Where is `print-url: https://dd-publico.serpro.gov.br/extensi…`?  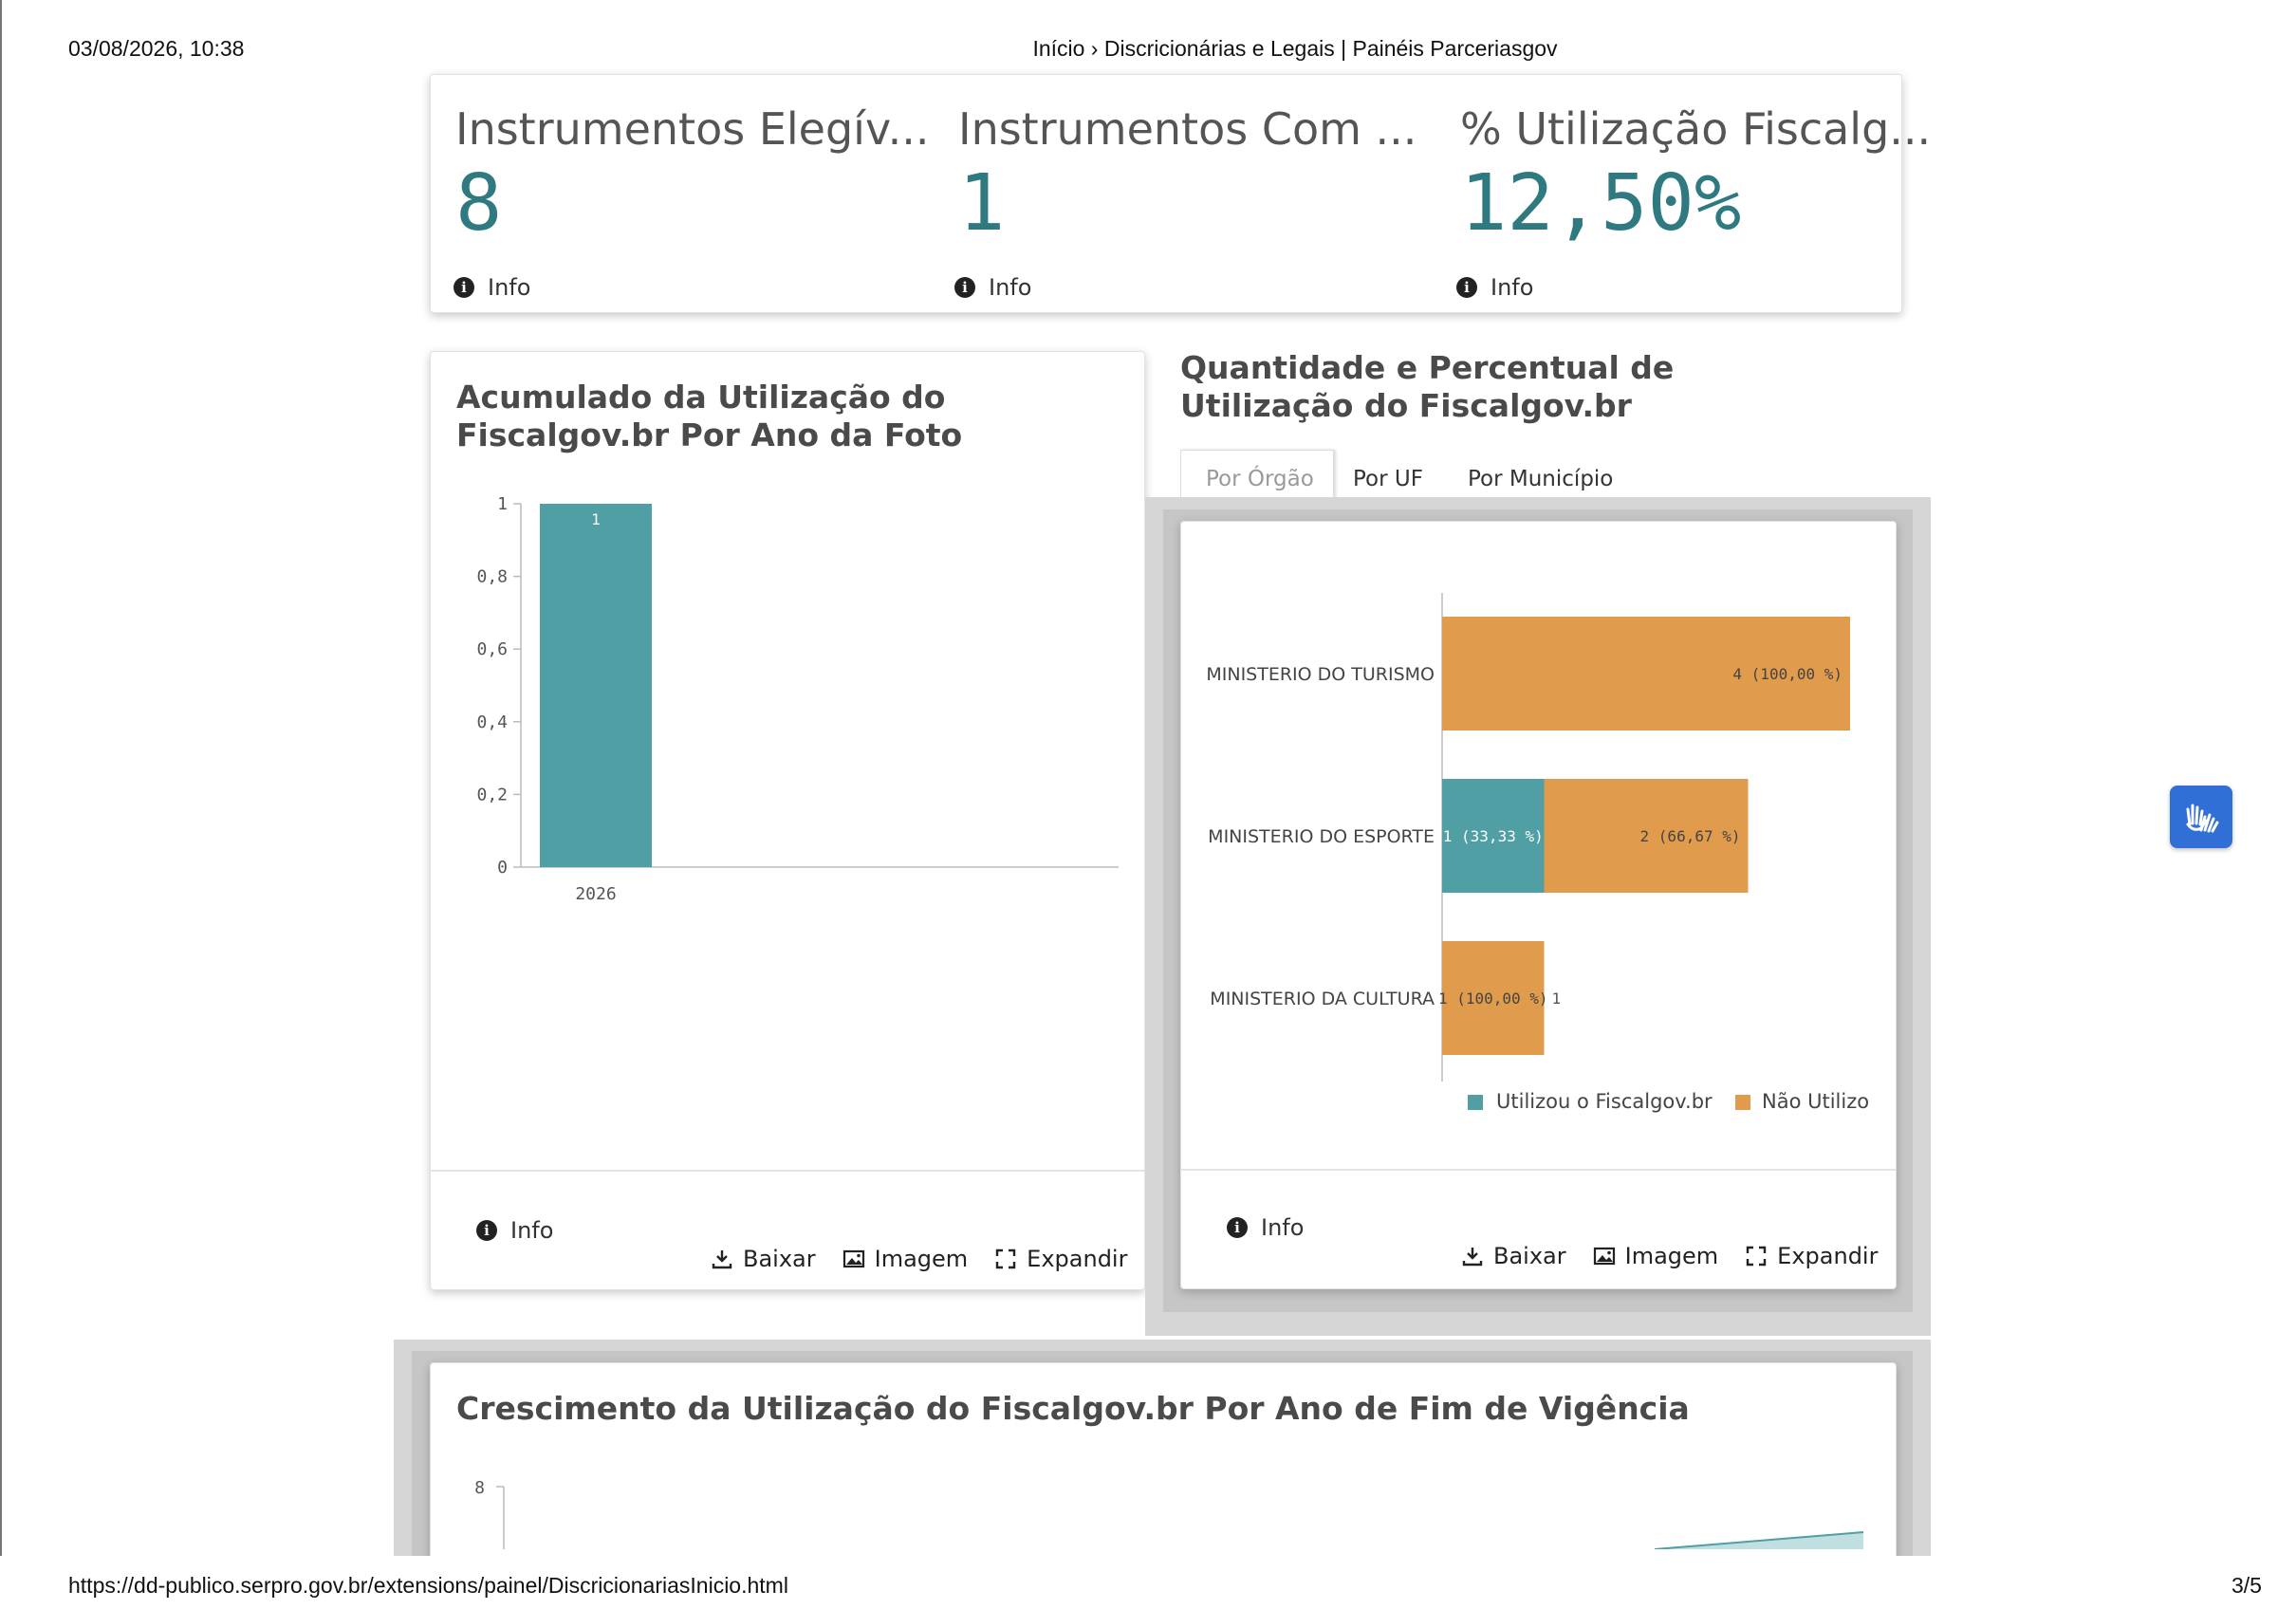 print-url: https://dd-publico.serpro.gov.br/extensi… is located at coordinates (428, 1586).